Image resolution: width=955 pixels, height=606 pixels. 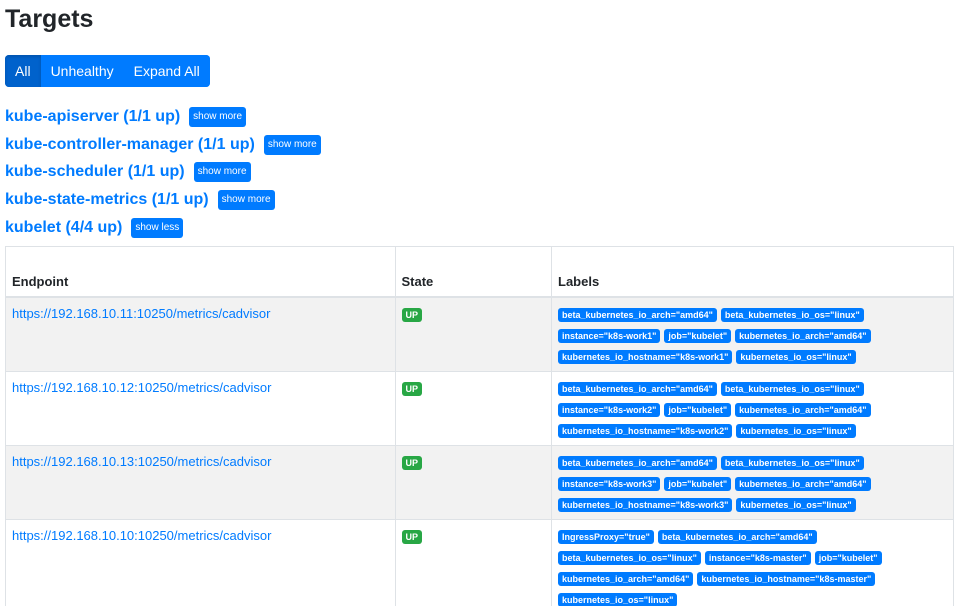 I want to click on label-badge: instance="k8s-work2", so click(x=609, y=409).